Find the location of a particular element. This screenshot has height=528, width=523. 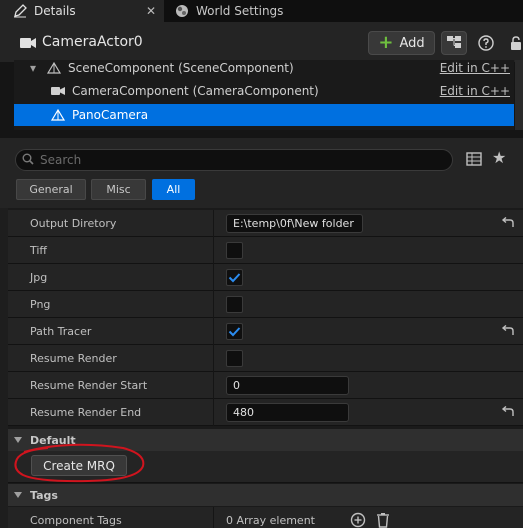

hierarchy-icon is located at coordinates (454, 43).